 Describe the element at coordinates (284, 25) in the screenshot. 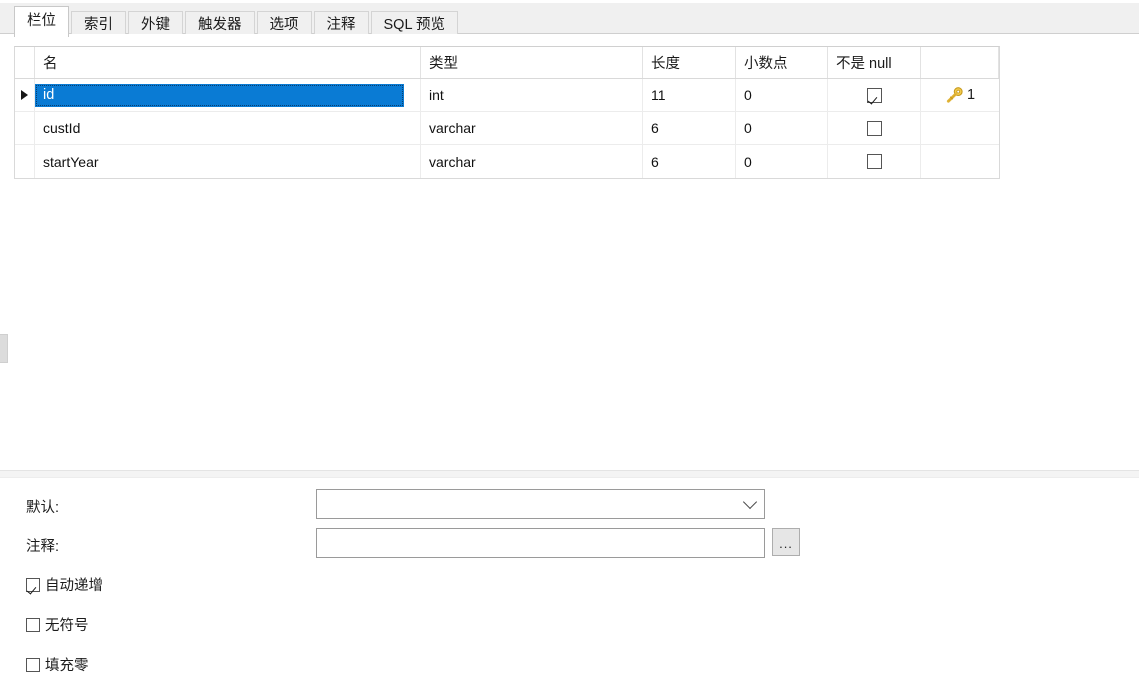

I see `tab-label: 选项` at that location.